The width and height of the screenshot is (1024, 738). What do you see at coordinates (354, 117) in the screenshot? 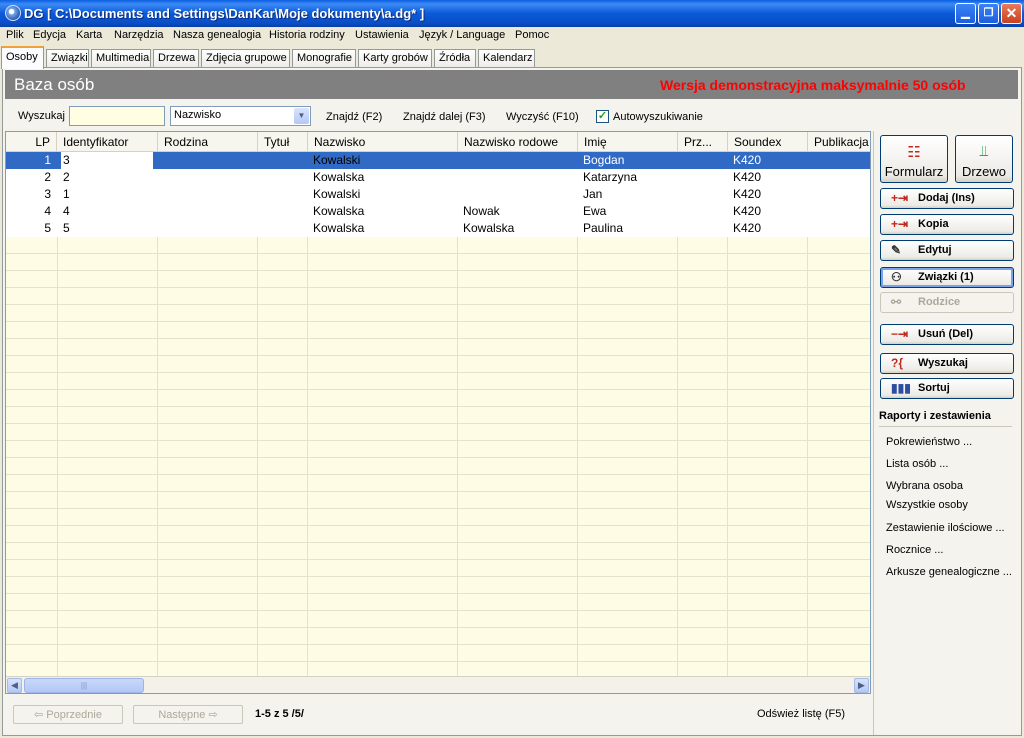
I see `find-button: Znajdź (F2)` at bounding box center [354, 117].